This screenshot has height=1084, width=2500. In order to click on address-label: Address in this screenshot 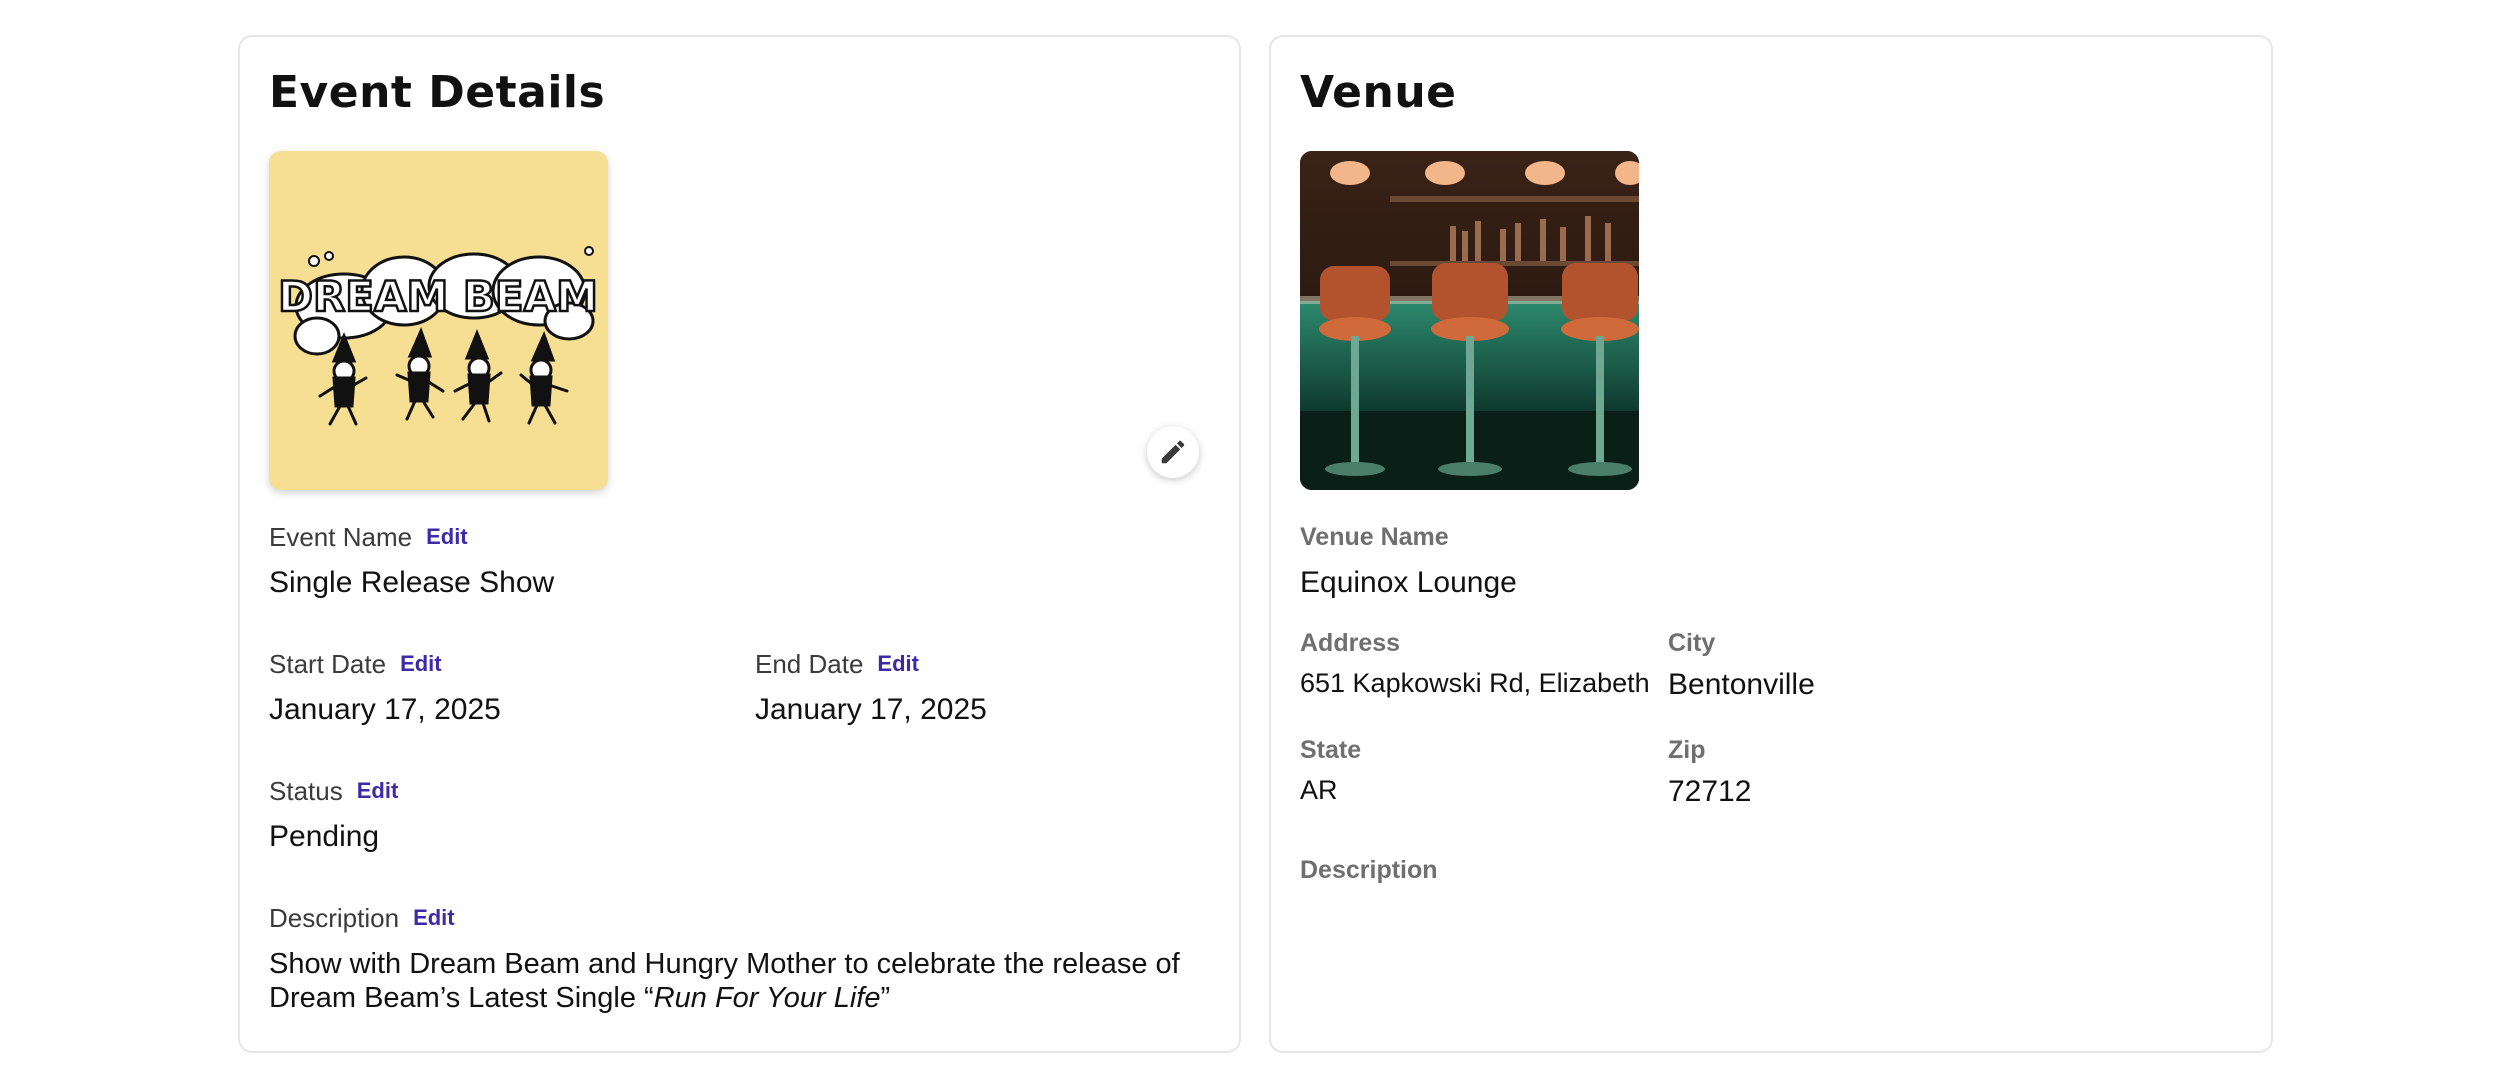, I will do `click(1350, 642)`.